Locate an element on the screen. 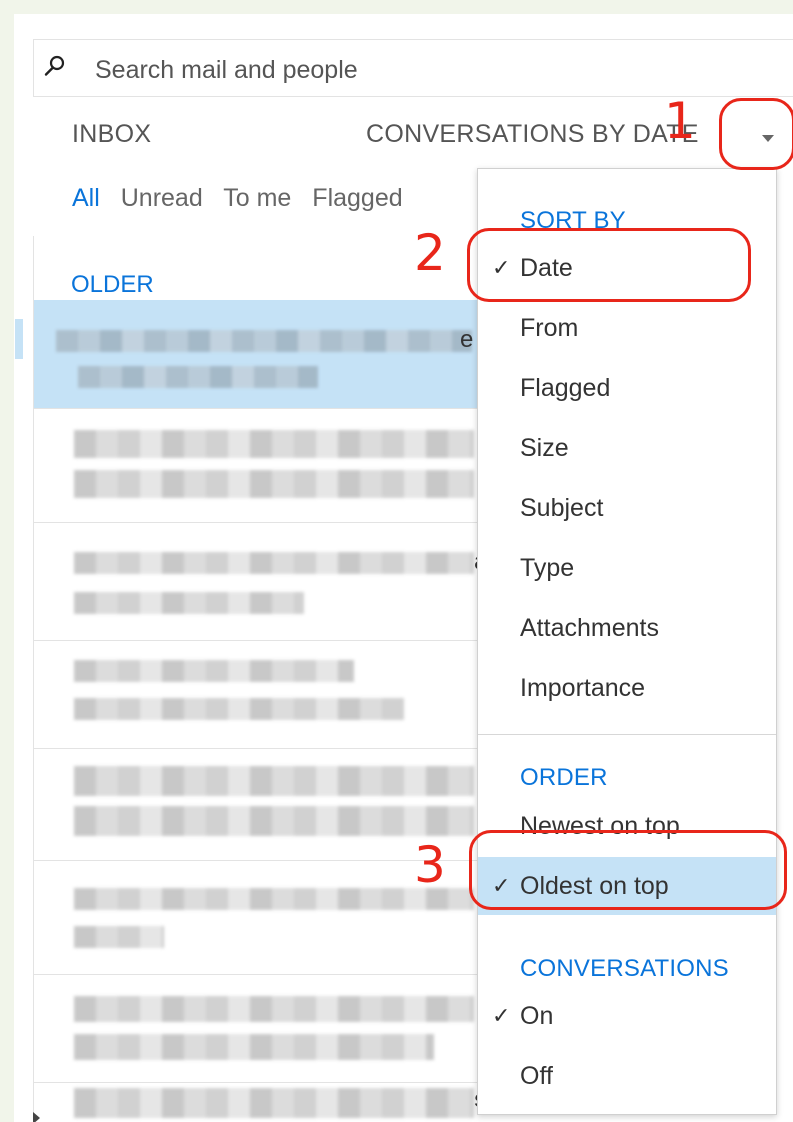 The height and width of the screenshot is (1122, 793). conversations-option-off: Off is located at coordinates (627, 1076).